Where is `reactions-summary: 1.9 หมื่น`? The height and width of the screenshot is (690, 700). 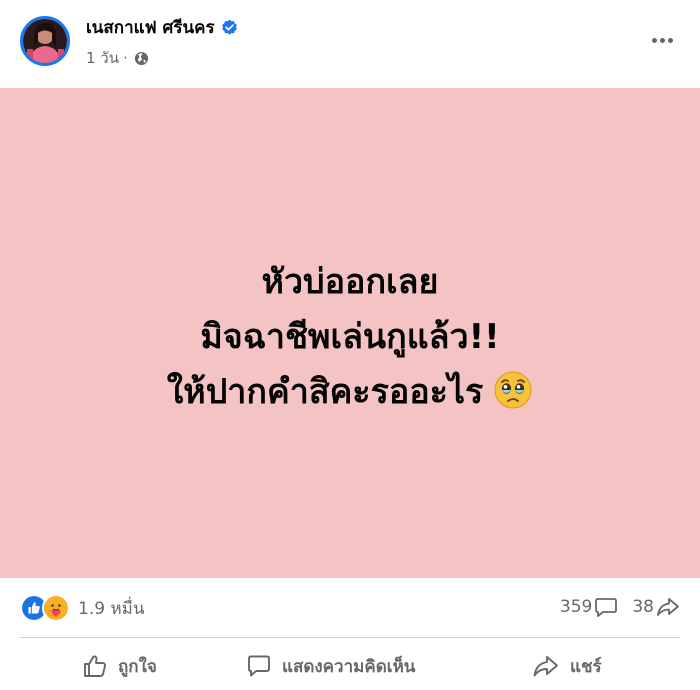
reactions-summary: 1.9 หมื่น is located at coordinates (82, 608).